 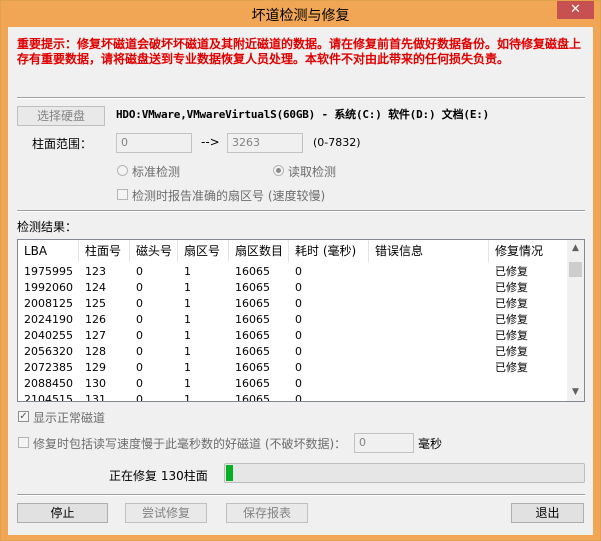 I want to click on scroll-down-icon: ▼, so click(x=575, y=392).